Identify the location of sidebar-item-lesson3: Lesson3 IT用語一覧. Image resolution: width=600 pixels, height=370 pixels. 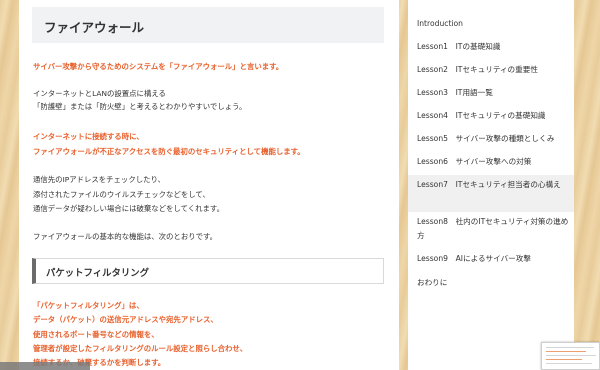
(491, 93).